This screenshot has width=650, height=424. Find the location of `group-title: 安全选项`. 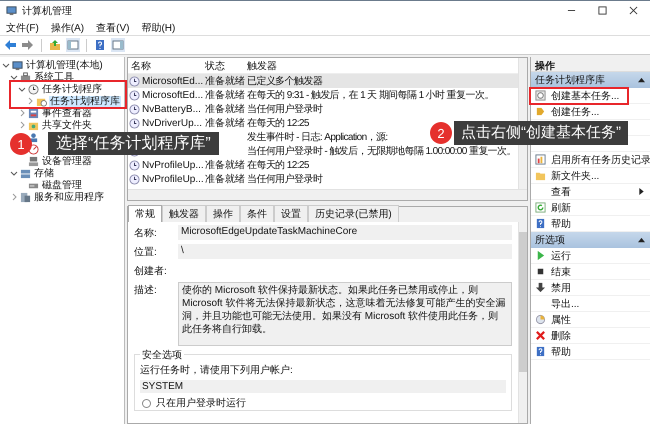

group-title: 安全选项 is located at coordinates (162, 355).